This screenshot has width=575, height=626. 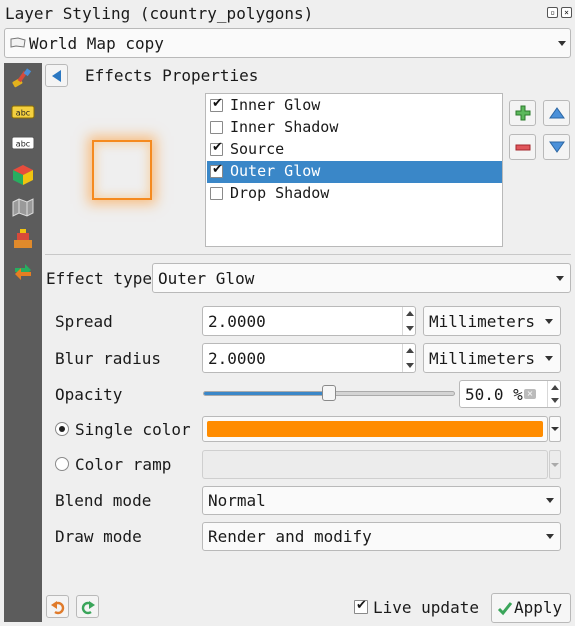 I want to click on blur-radius-spinbox: 2.0000, so click(x=309, y=358).